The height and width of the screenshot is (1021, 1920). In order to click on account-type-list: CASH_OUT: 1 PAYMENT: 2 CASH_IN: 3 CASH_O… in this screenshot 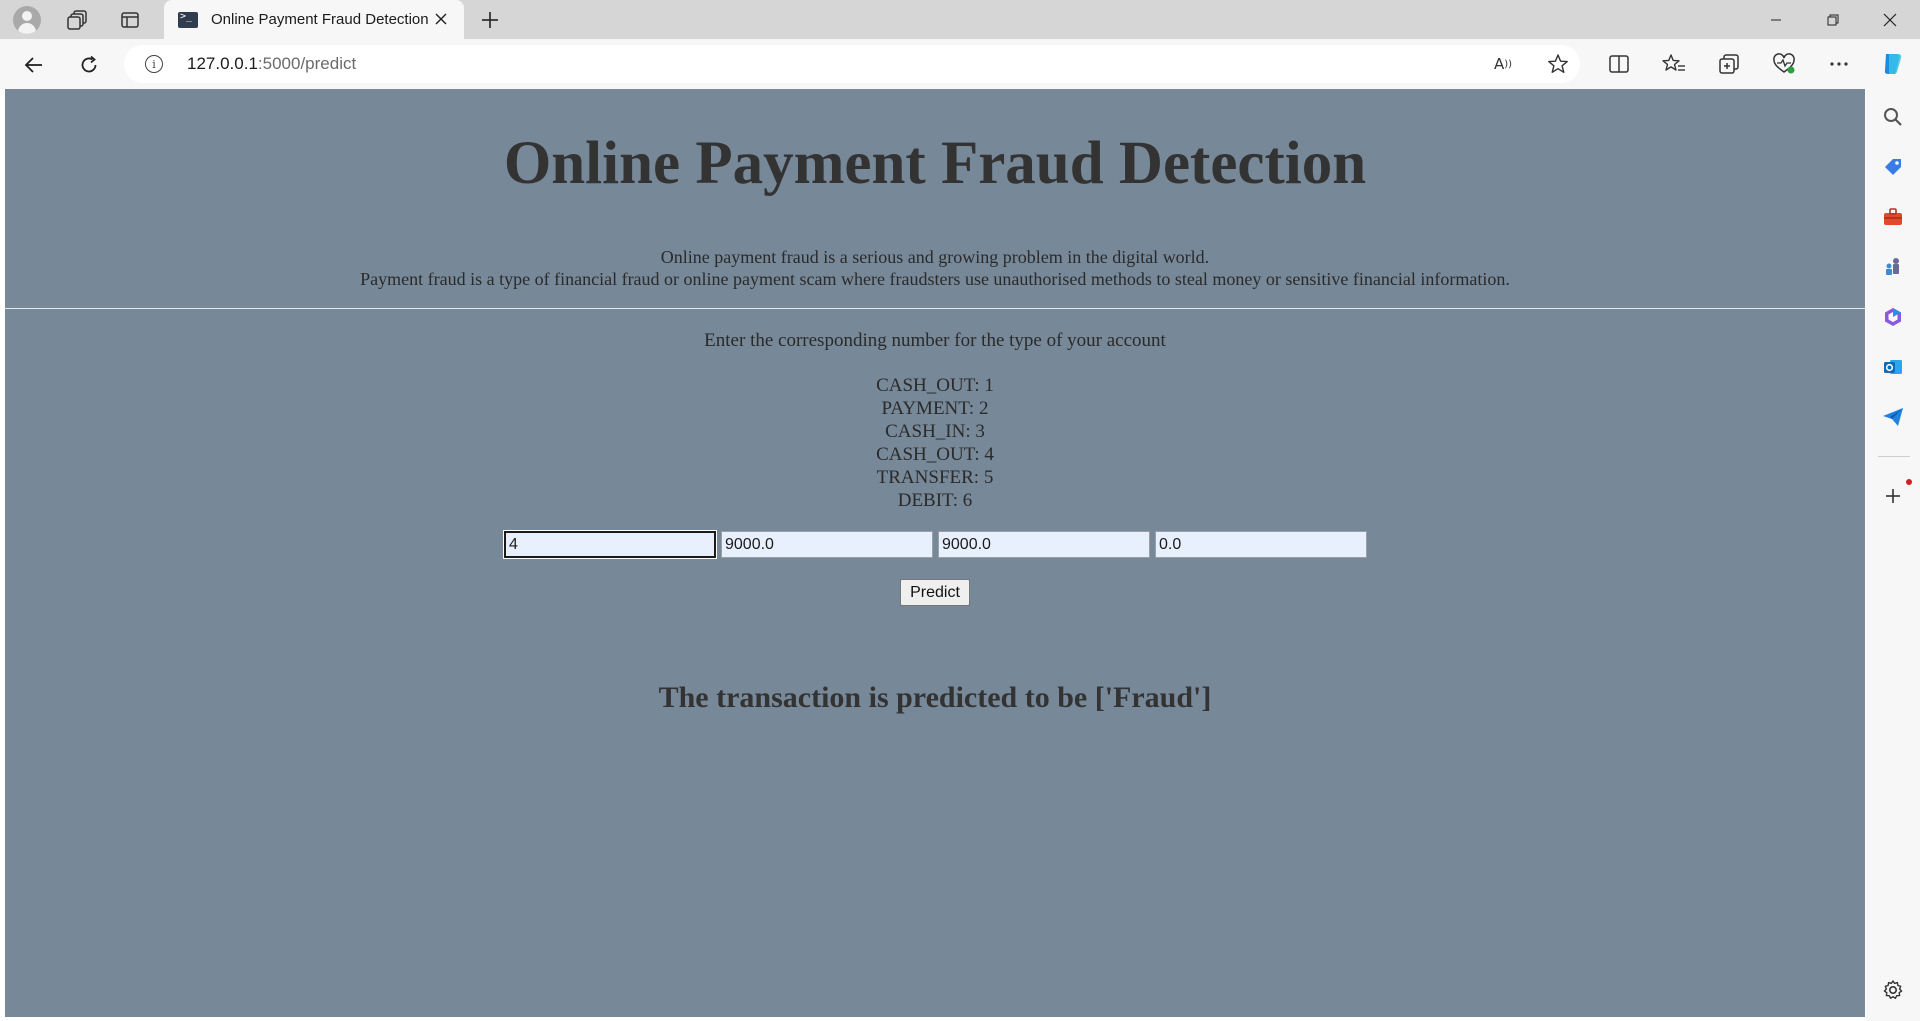, I will do `click(935, 443)`.